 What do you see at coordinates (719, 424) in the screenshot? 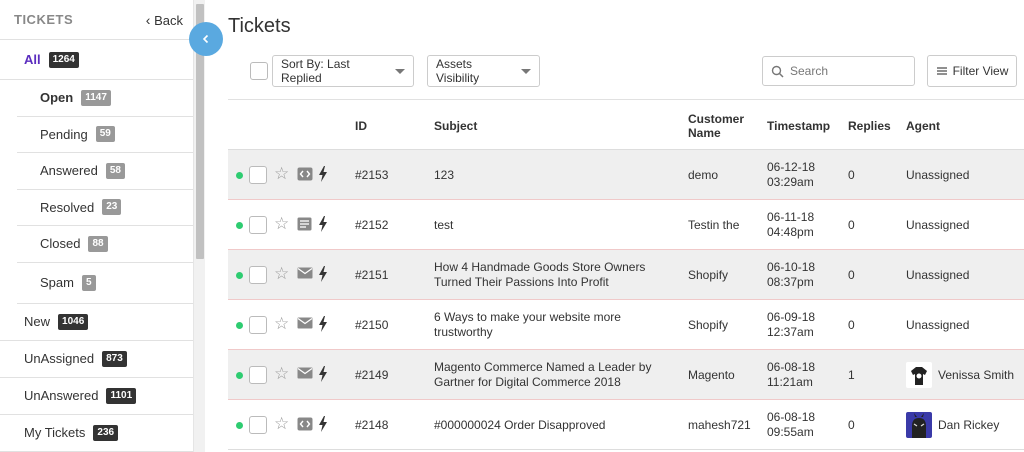
I see `customer-name: mahesh721` at bounding box center [719, 424].